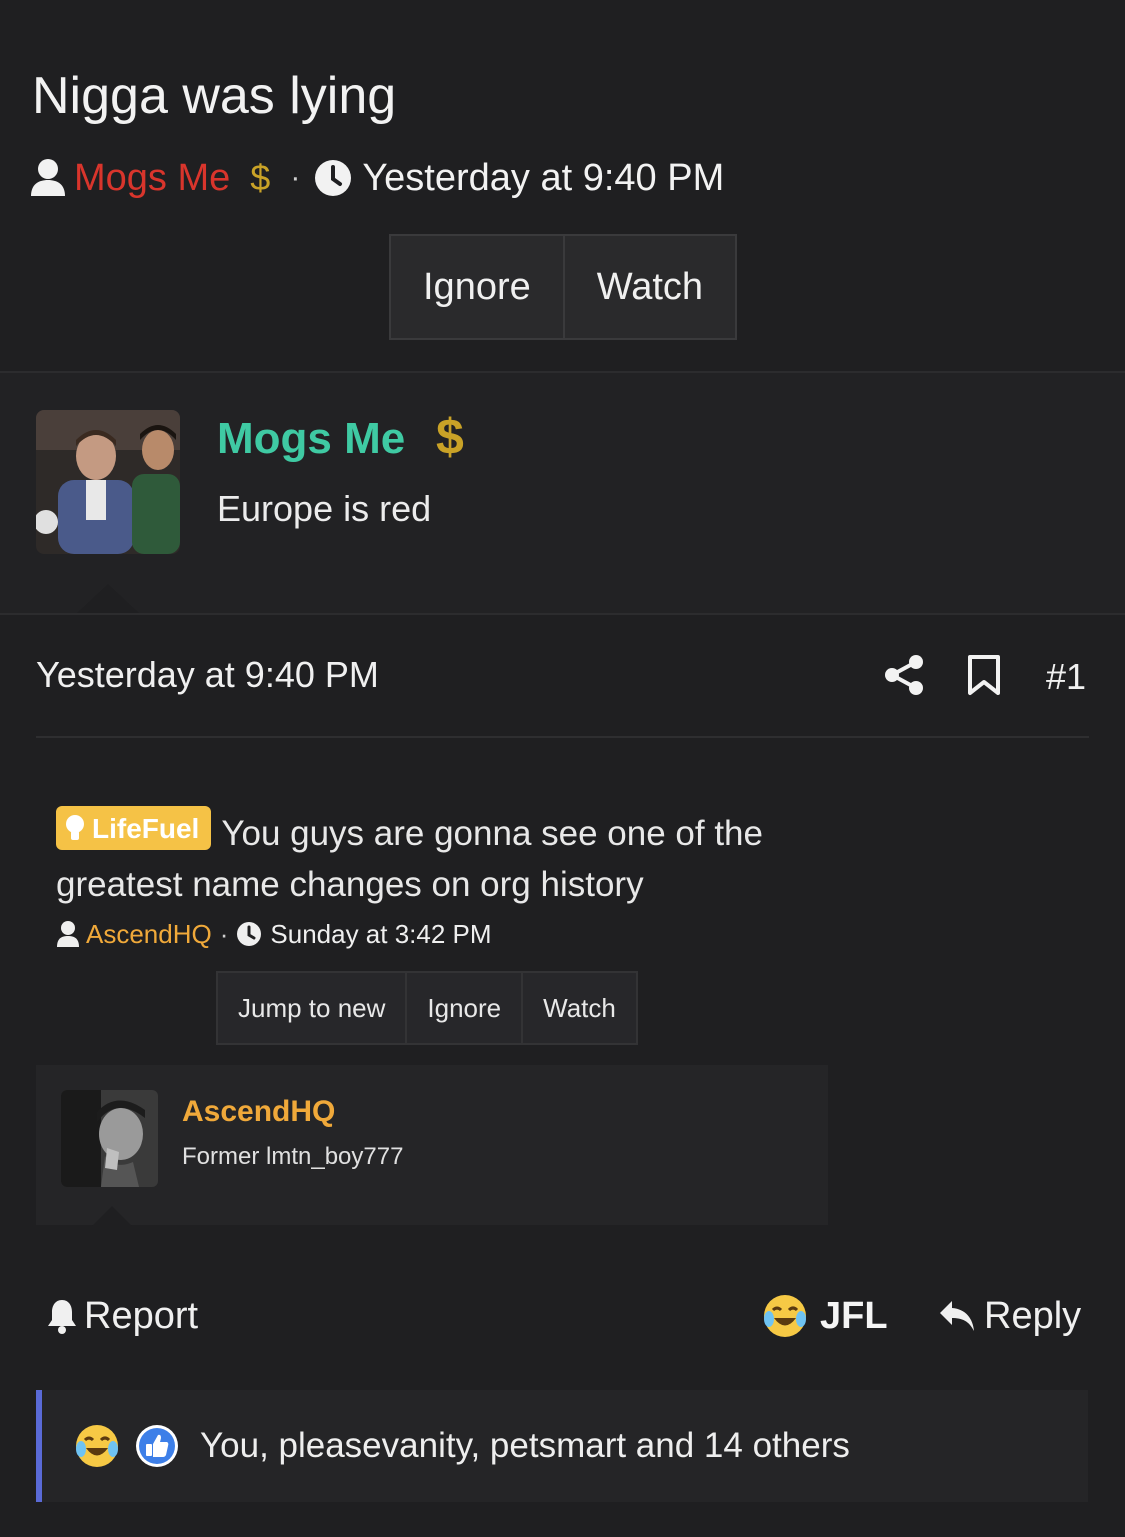 The image size is (1125, 1537). What do you see at coordinates (258, 1112) in the screenshot?
I see `embedded-username: AscendHQ` at bounding box center [258, 1112].